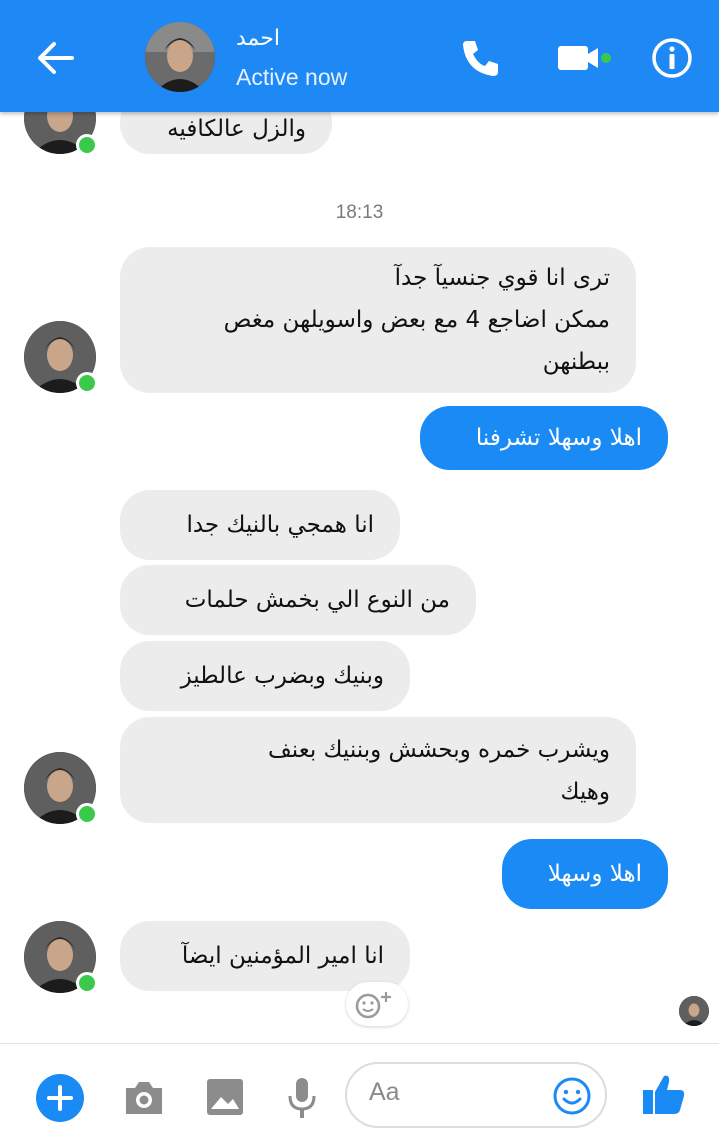 This screenshot has height=1143, width=719. What do you see at coordinates (226, 133) in the screenshot?
I see `message-received: والزل عالكافيه` at bounding box center [226, 133].